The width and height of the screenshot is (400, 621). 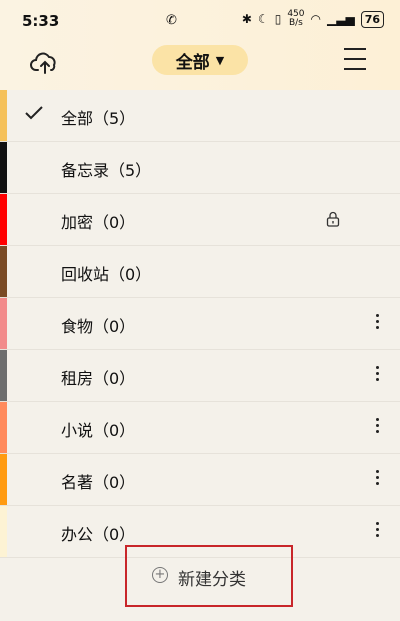 I want to click on app-header: 全部 ▼, so click(x=200, y=65).